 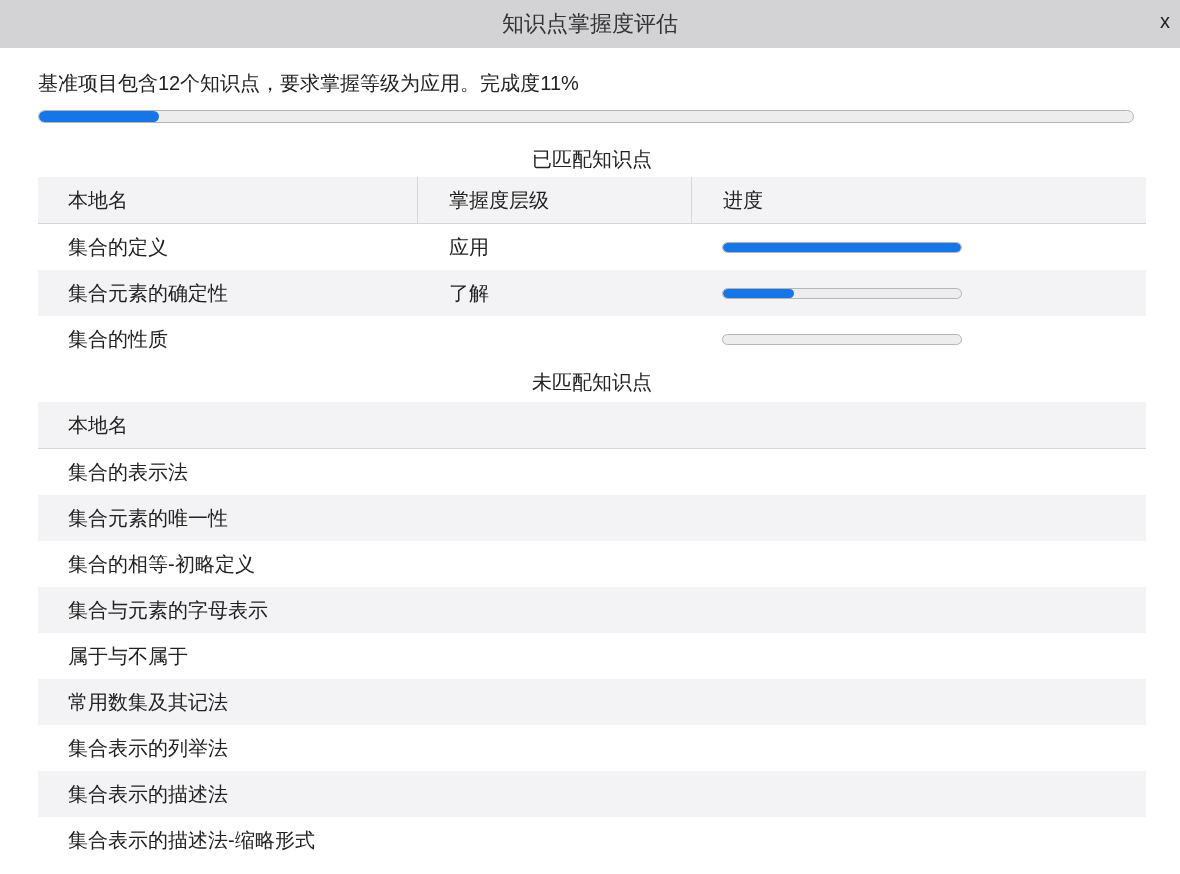 What do you see at coordinates (554, 200) in the screenshot?
I see `column-header: 掌握度层级` at bounding box center [554, 200].